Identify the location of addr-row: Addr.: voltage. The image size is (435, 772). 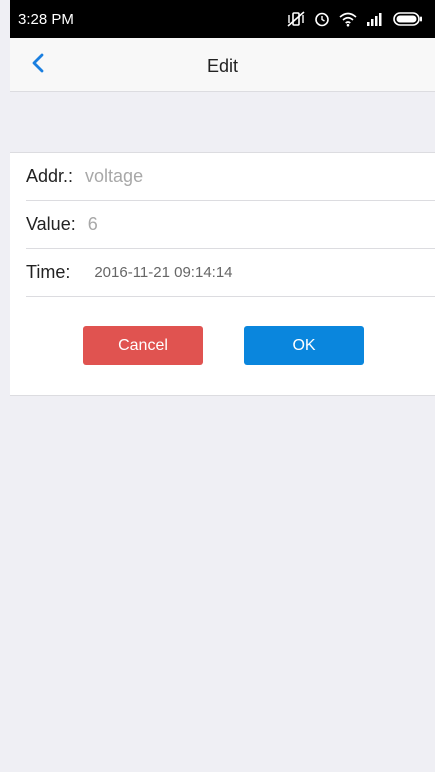
(230, 177).